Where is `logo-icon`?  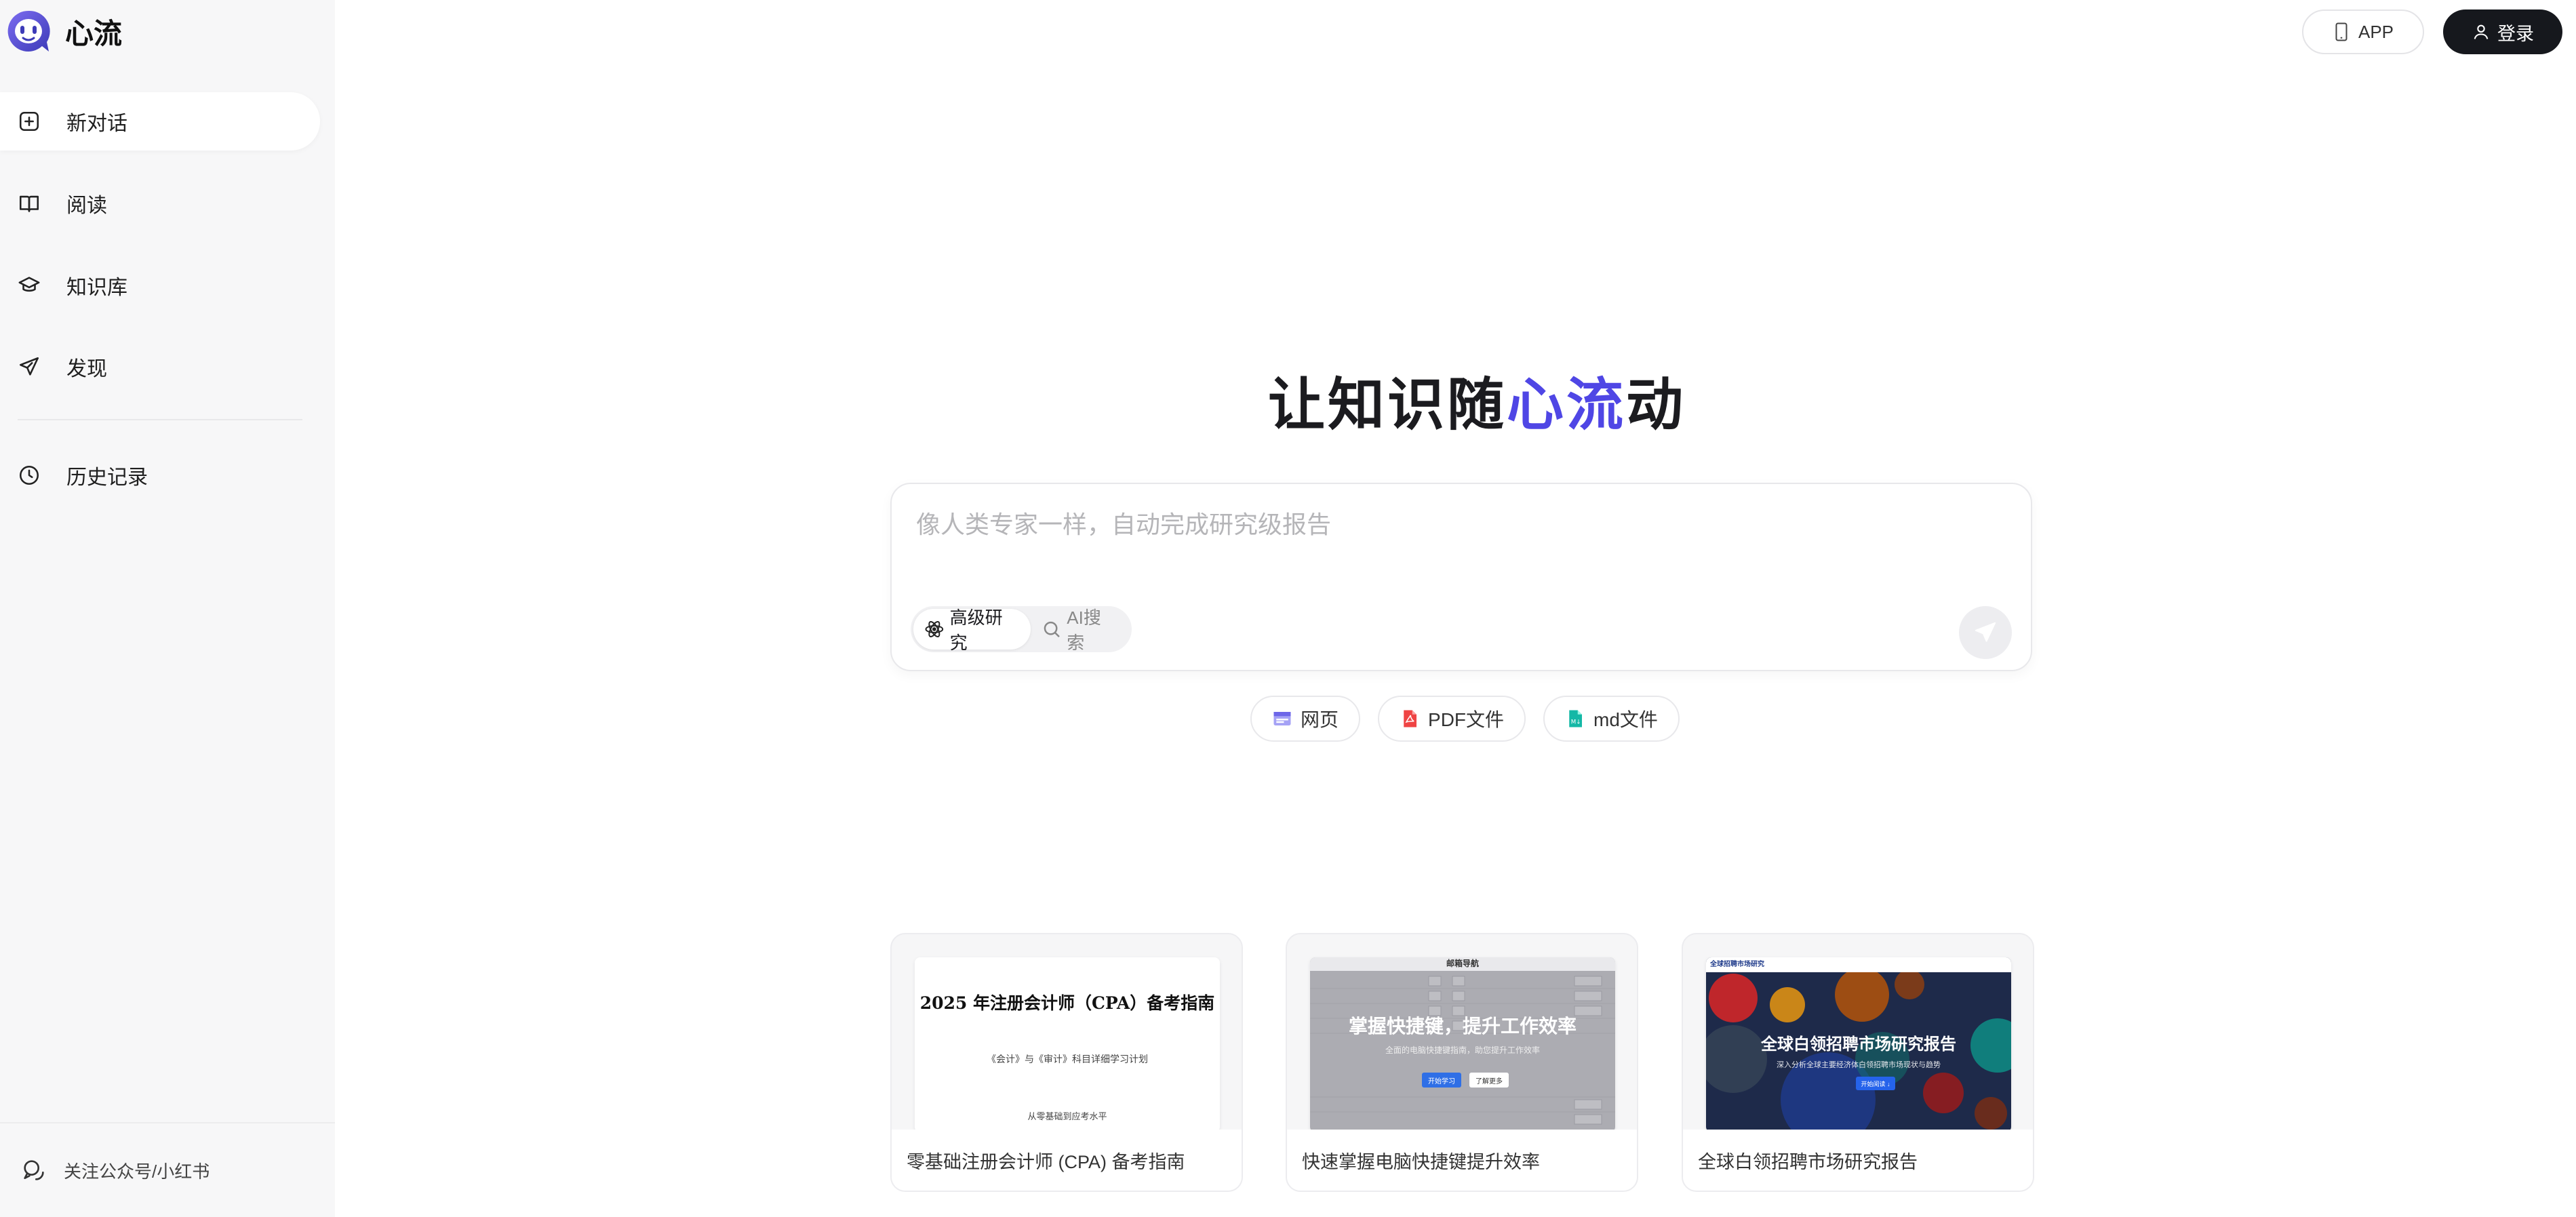 logo-icon is located at coordinates (29, 31).